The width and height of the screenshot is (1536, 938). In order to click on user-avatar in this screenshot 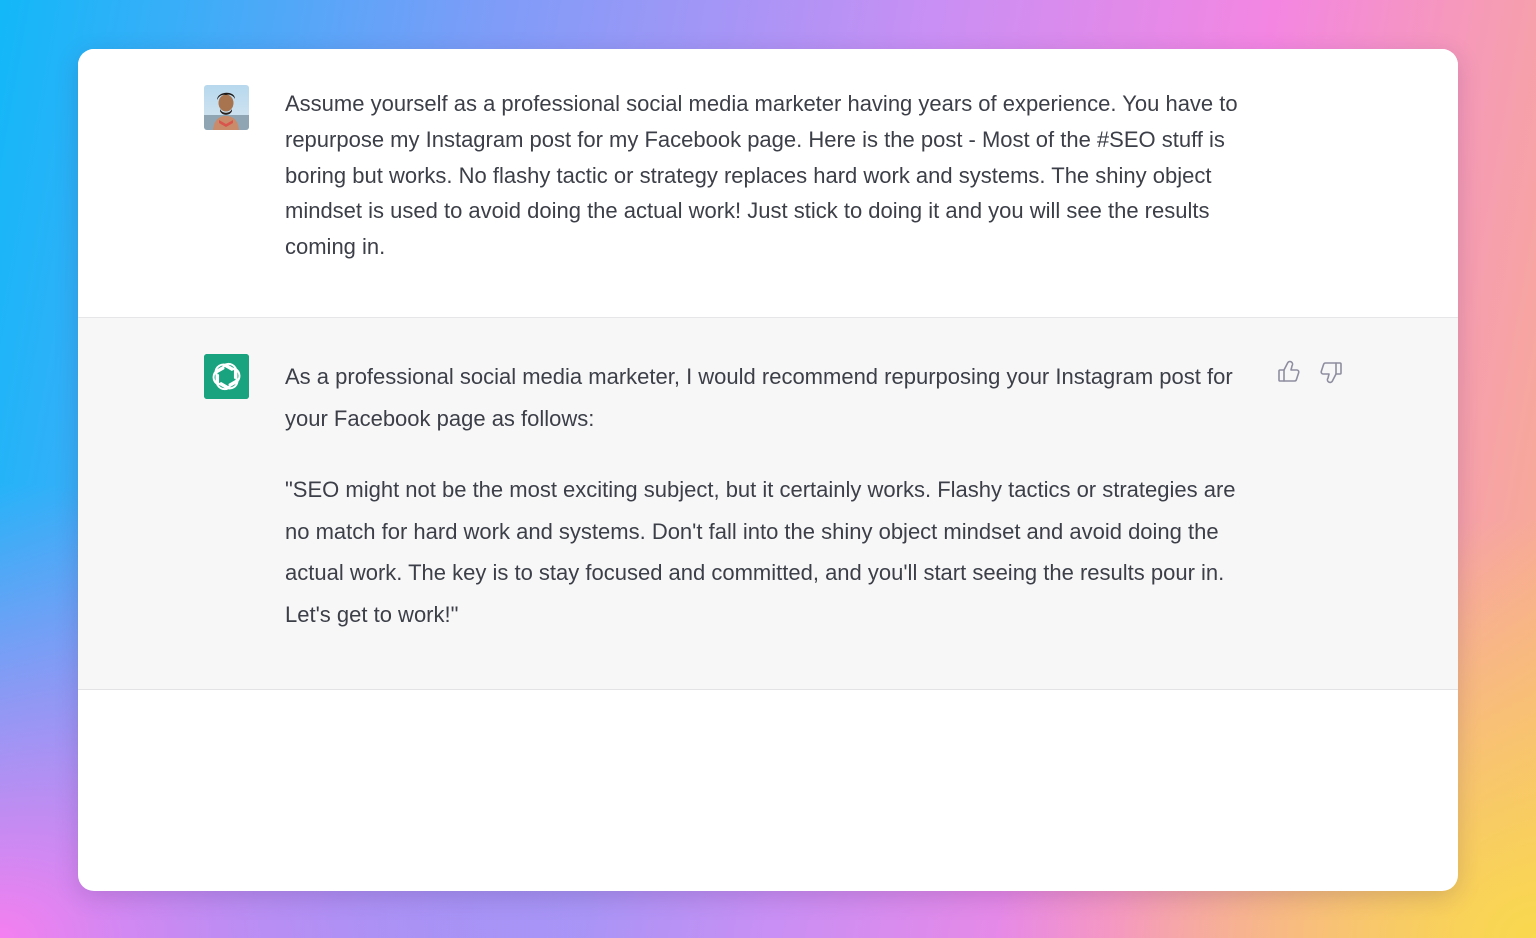, I will do `click(226, 107)`.